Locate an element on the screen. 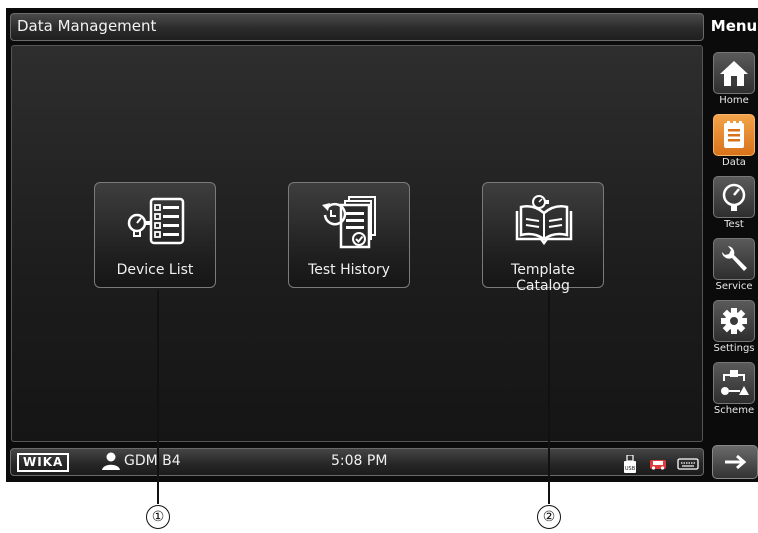 The height and width of the screenshot is (533, 758). svg-text: USB is located at coordinates (630, 469).